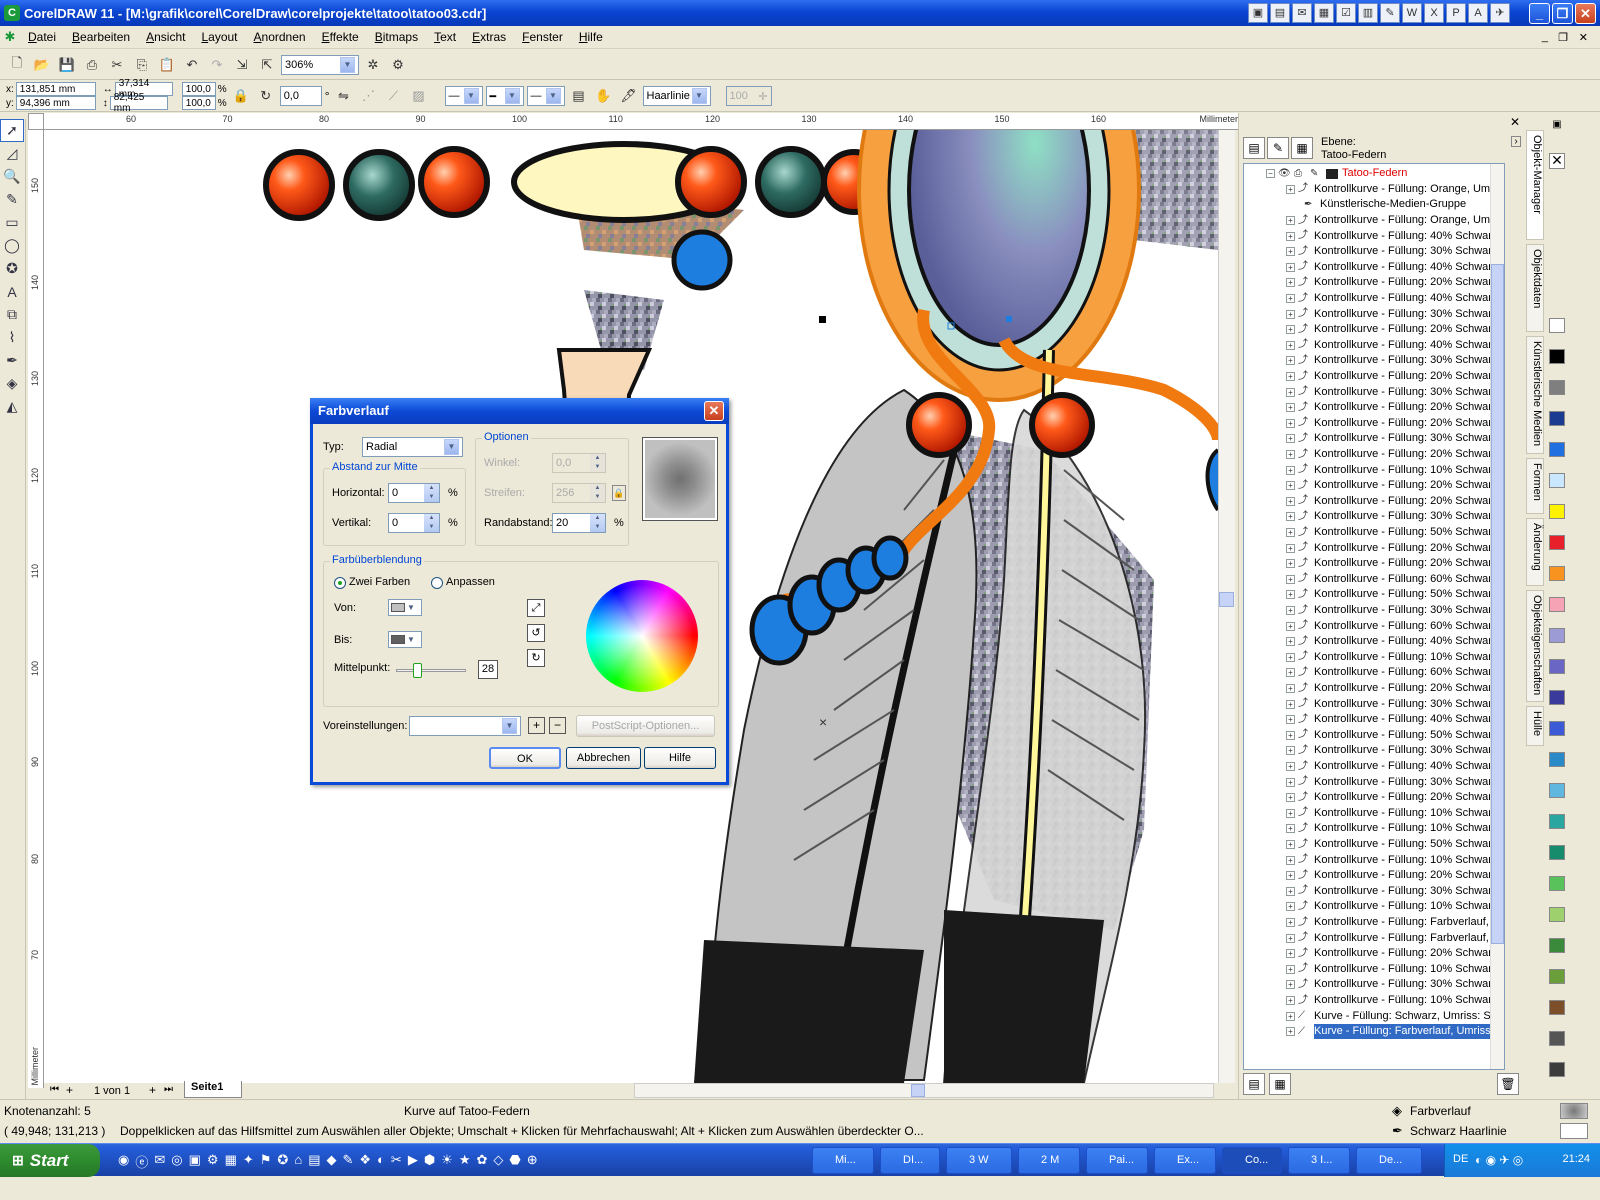  Describe the element at coordinates (12, 176) in the screenshot. I see `zoom-tool-icon: 🔍` at that location.